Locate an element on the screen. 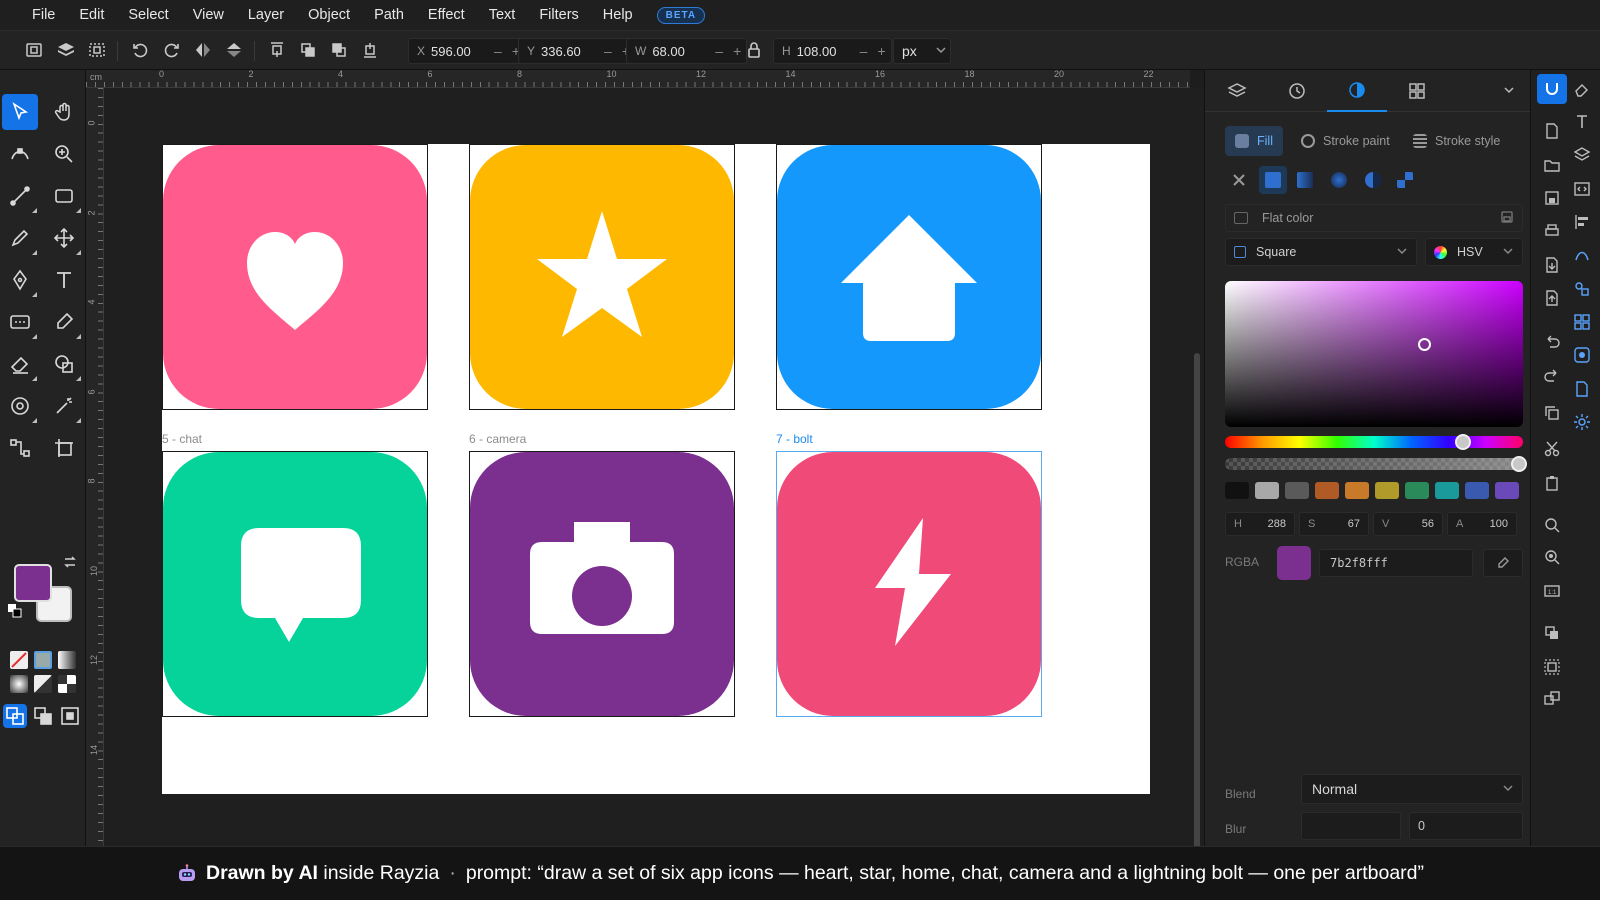  rectangle-tool is located at coordinates (64, 196).